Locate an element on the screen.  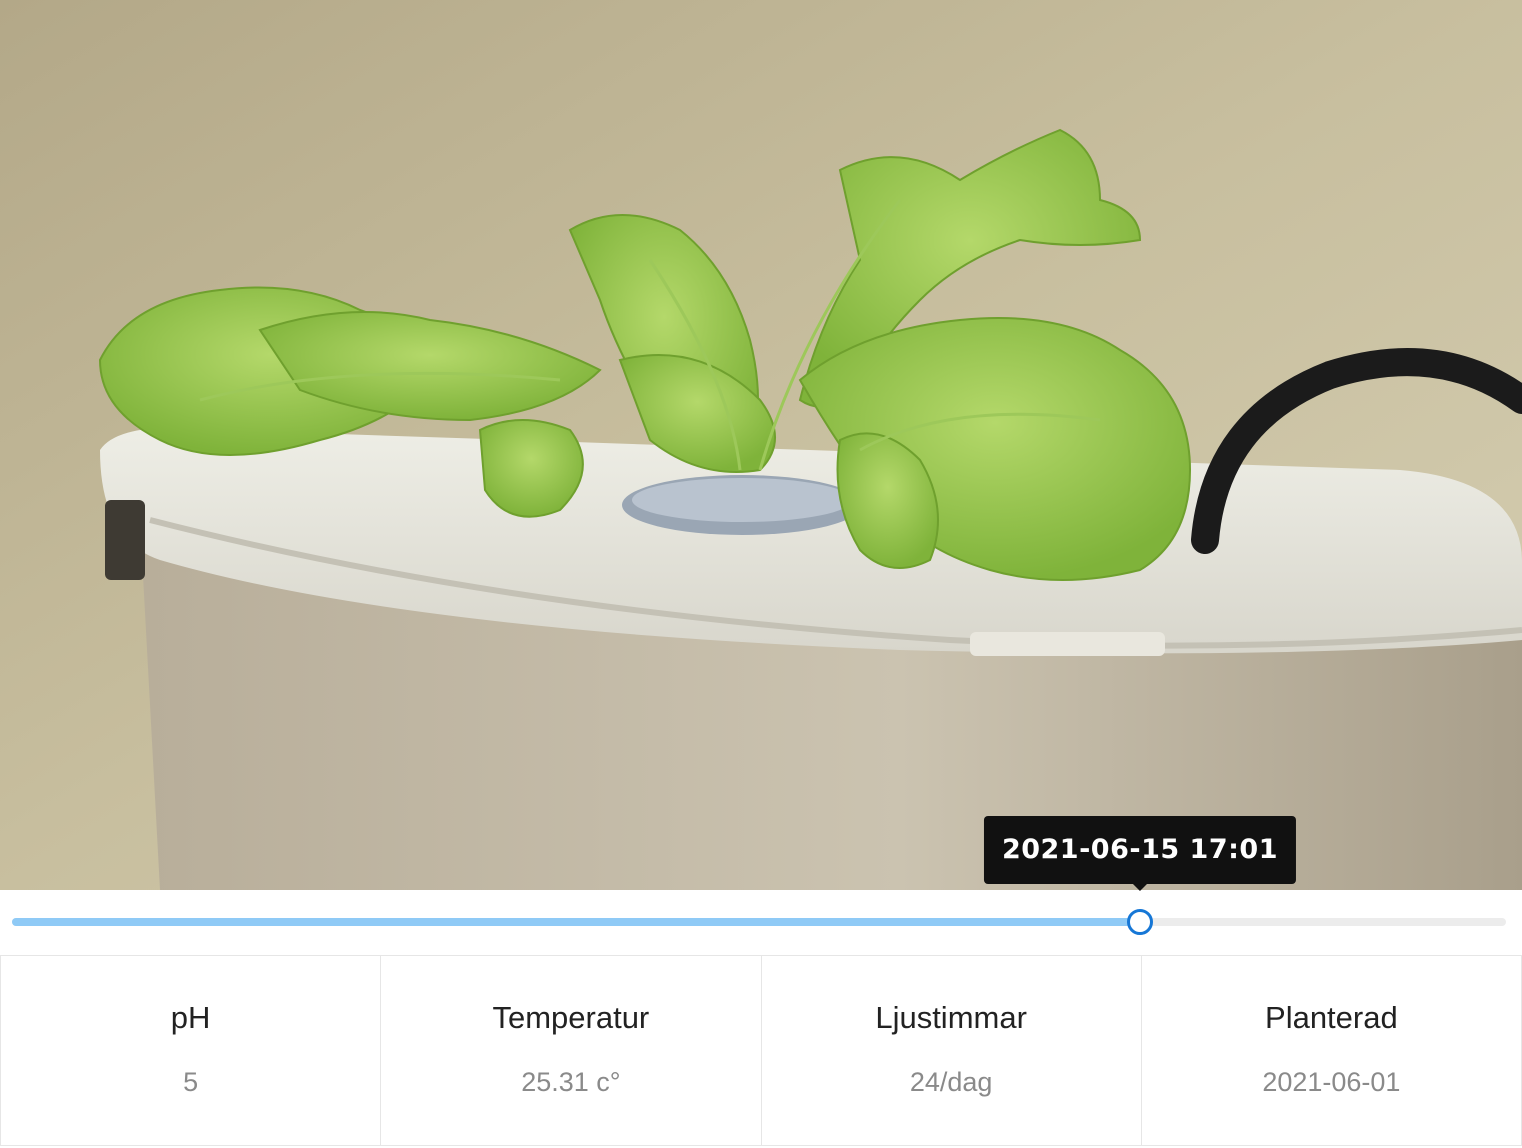
timeline-tooltip: 2021-06-15 17:01 is located at coordinates (1139, 853).